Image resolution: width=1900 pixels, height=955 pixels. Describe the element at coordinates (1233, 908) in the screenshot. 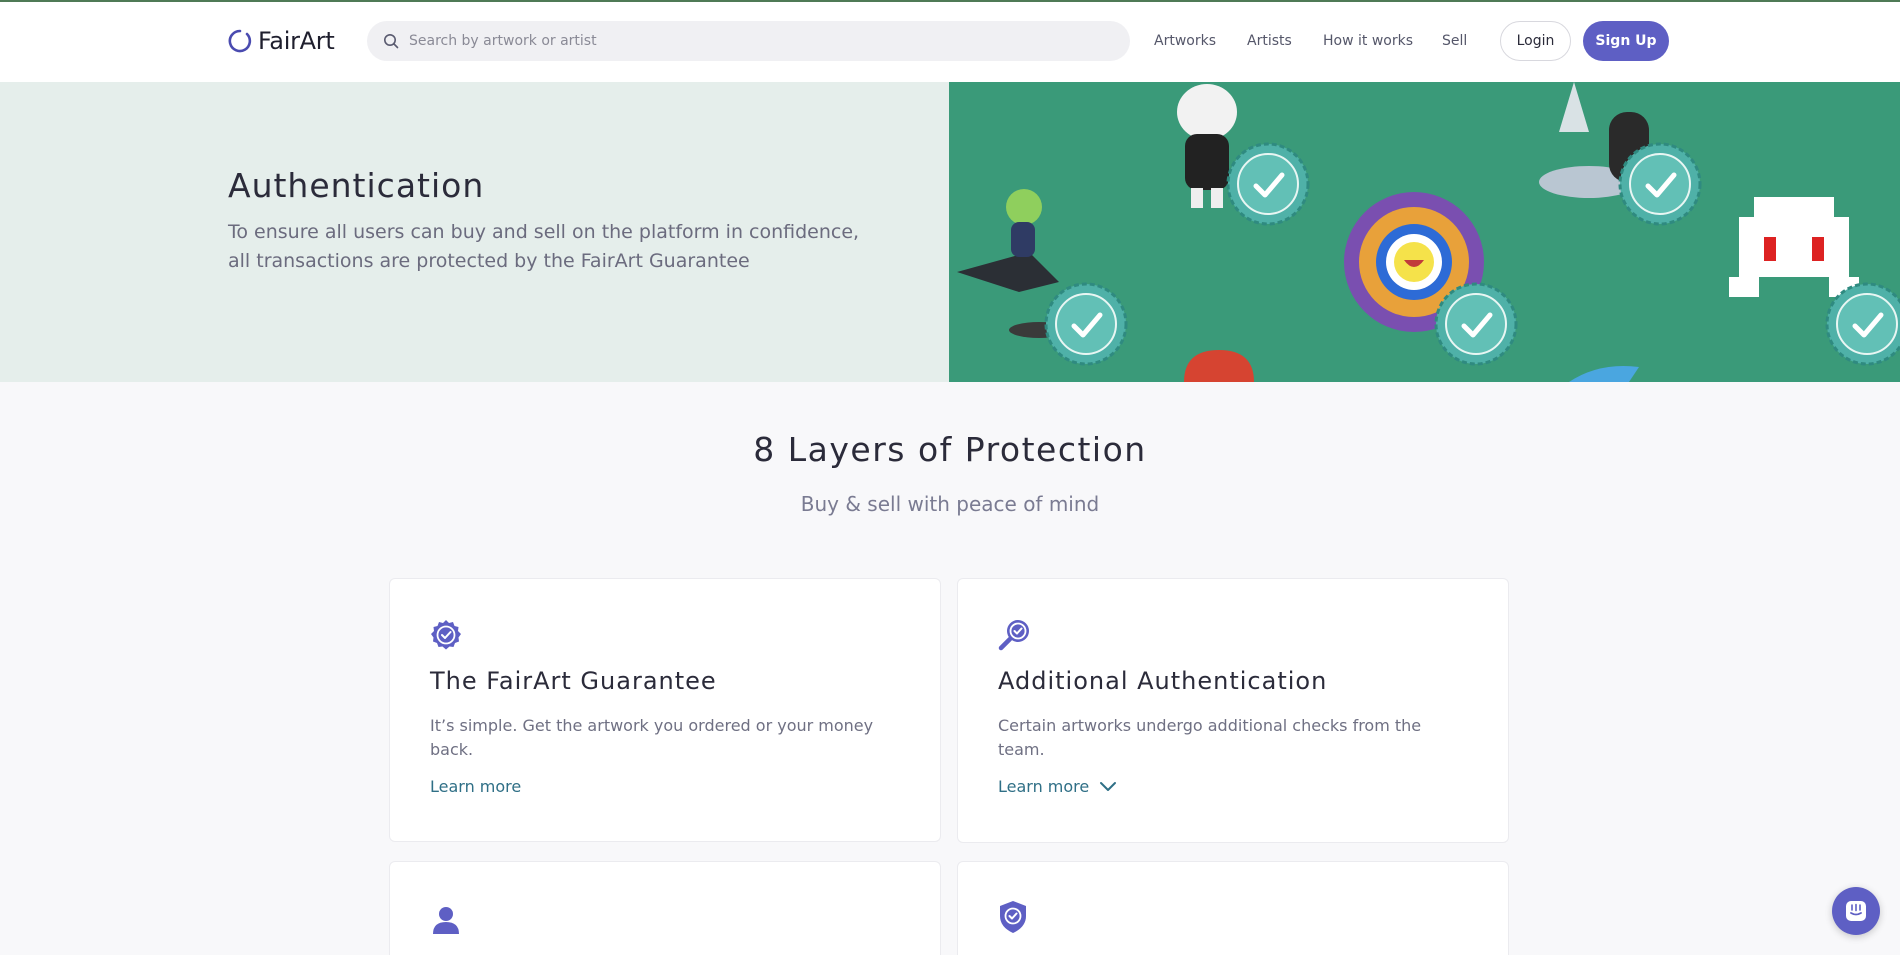

I see `card-secure-protection` at that location.